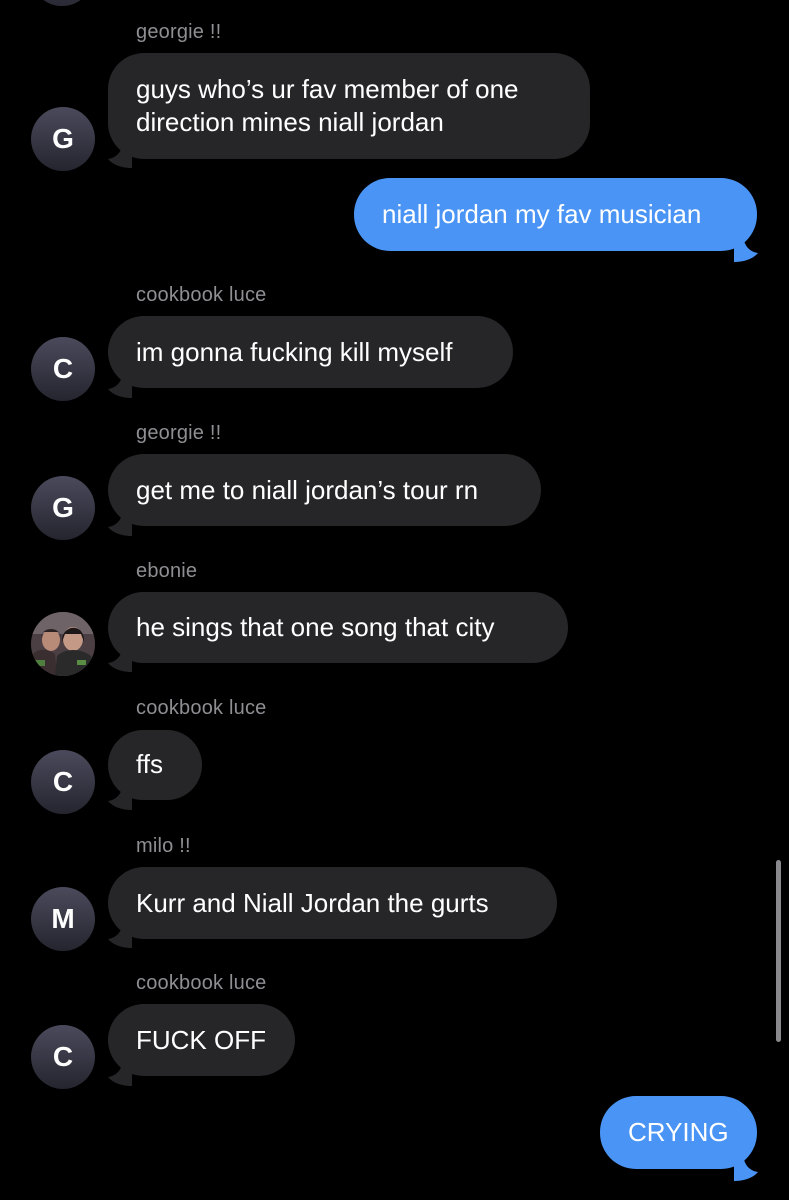  I want to click on profile-photo-icon, so click(63, 644).